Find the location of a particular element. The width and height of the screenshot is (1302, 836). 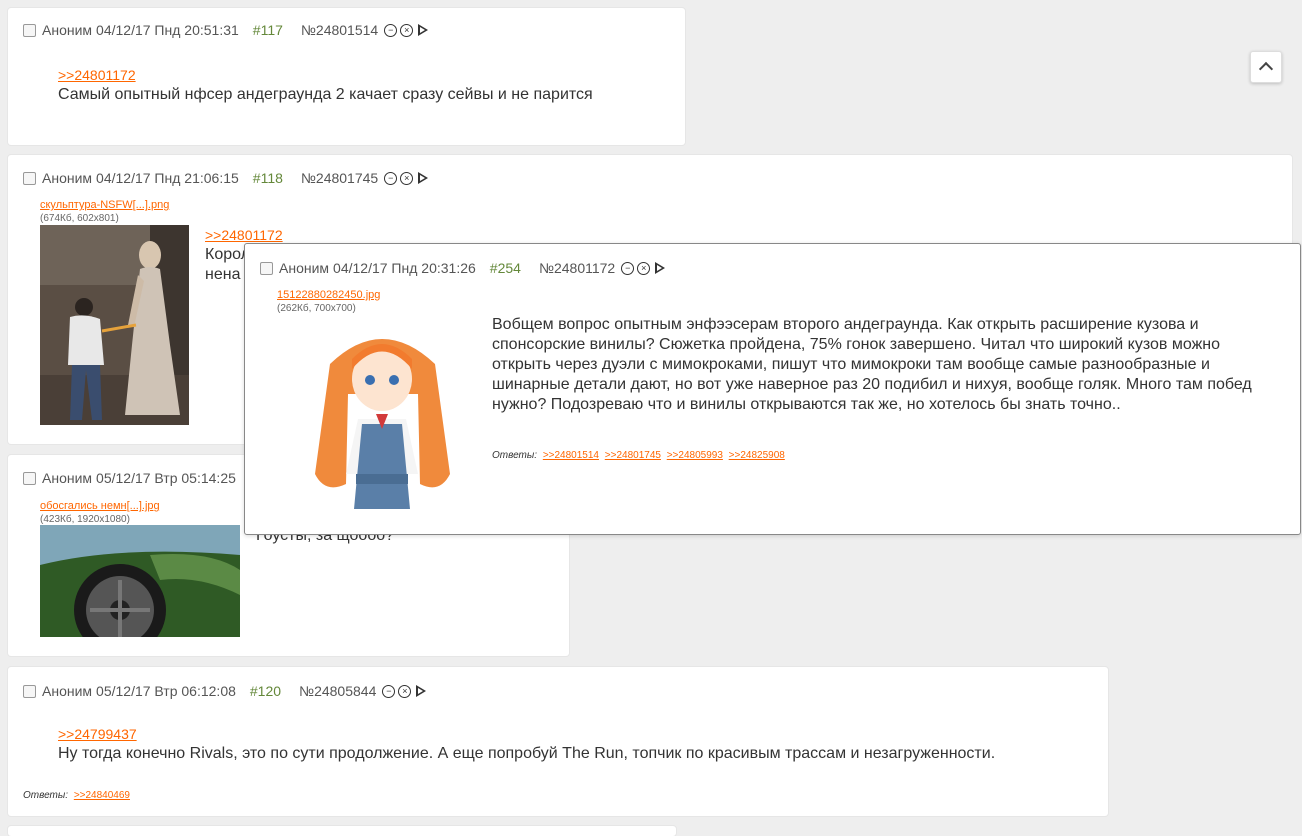

scroll-to-top-button is located at coordinates (1266, 67).